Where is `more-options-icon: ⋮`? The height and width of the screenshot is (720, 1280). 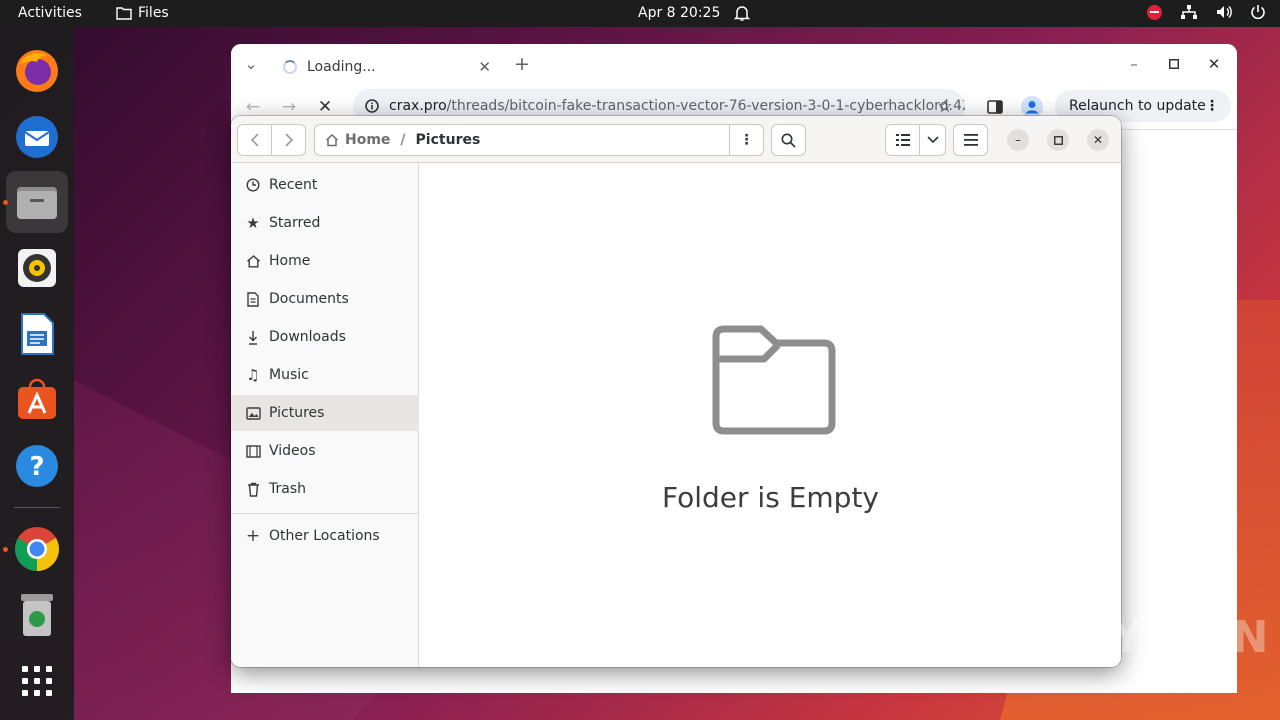
more-options-icon: ⋮ is located at coordinates (746, 140).